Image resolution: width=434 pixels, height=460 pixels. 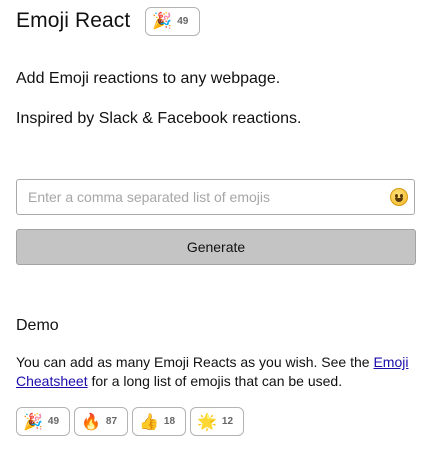 I want to click on intro-line-2: Inspired by Slack & Facebook reactions., so click(x=159, y=118).